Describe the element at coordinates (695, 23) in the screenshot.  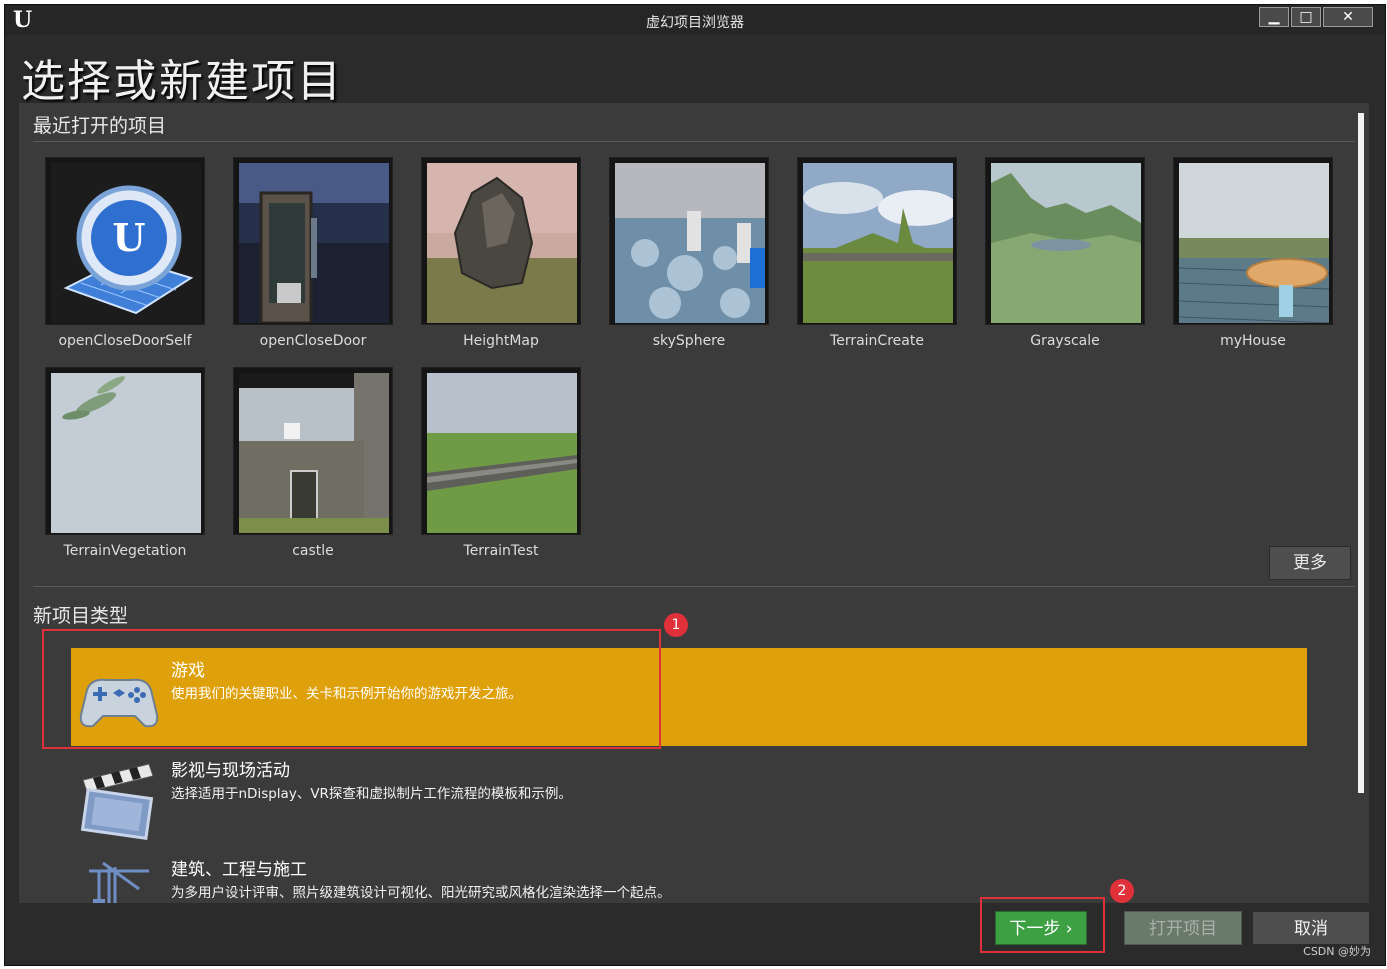
I see `window-title: 虚幻项目浏览器` at that location.